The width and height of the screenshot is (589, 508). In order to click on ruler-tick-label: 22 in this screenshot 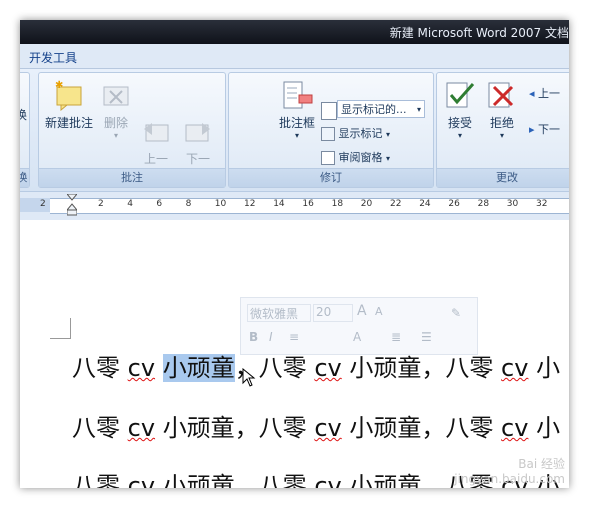, I will do `click(396, 204)`.